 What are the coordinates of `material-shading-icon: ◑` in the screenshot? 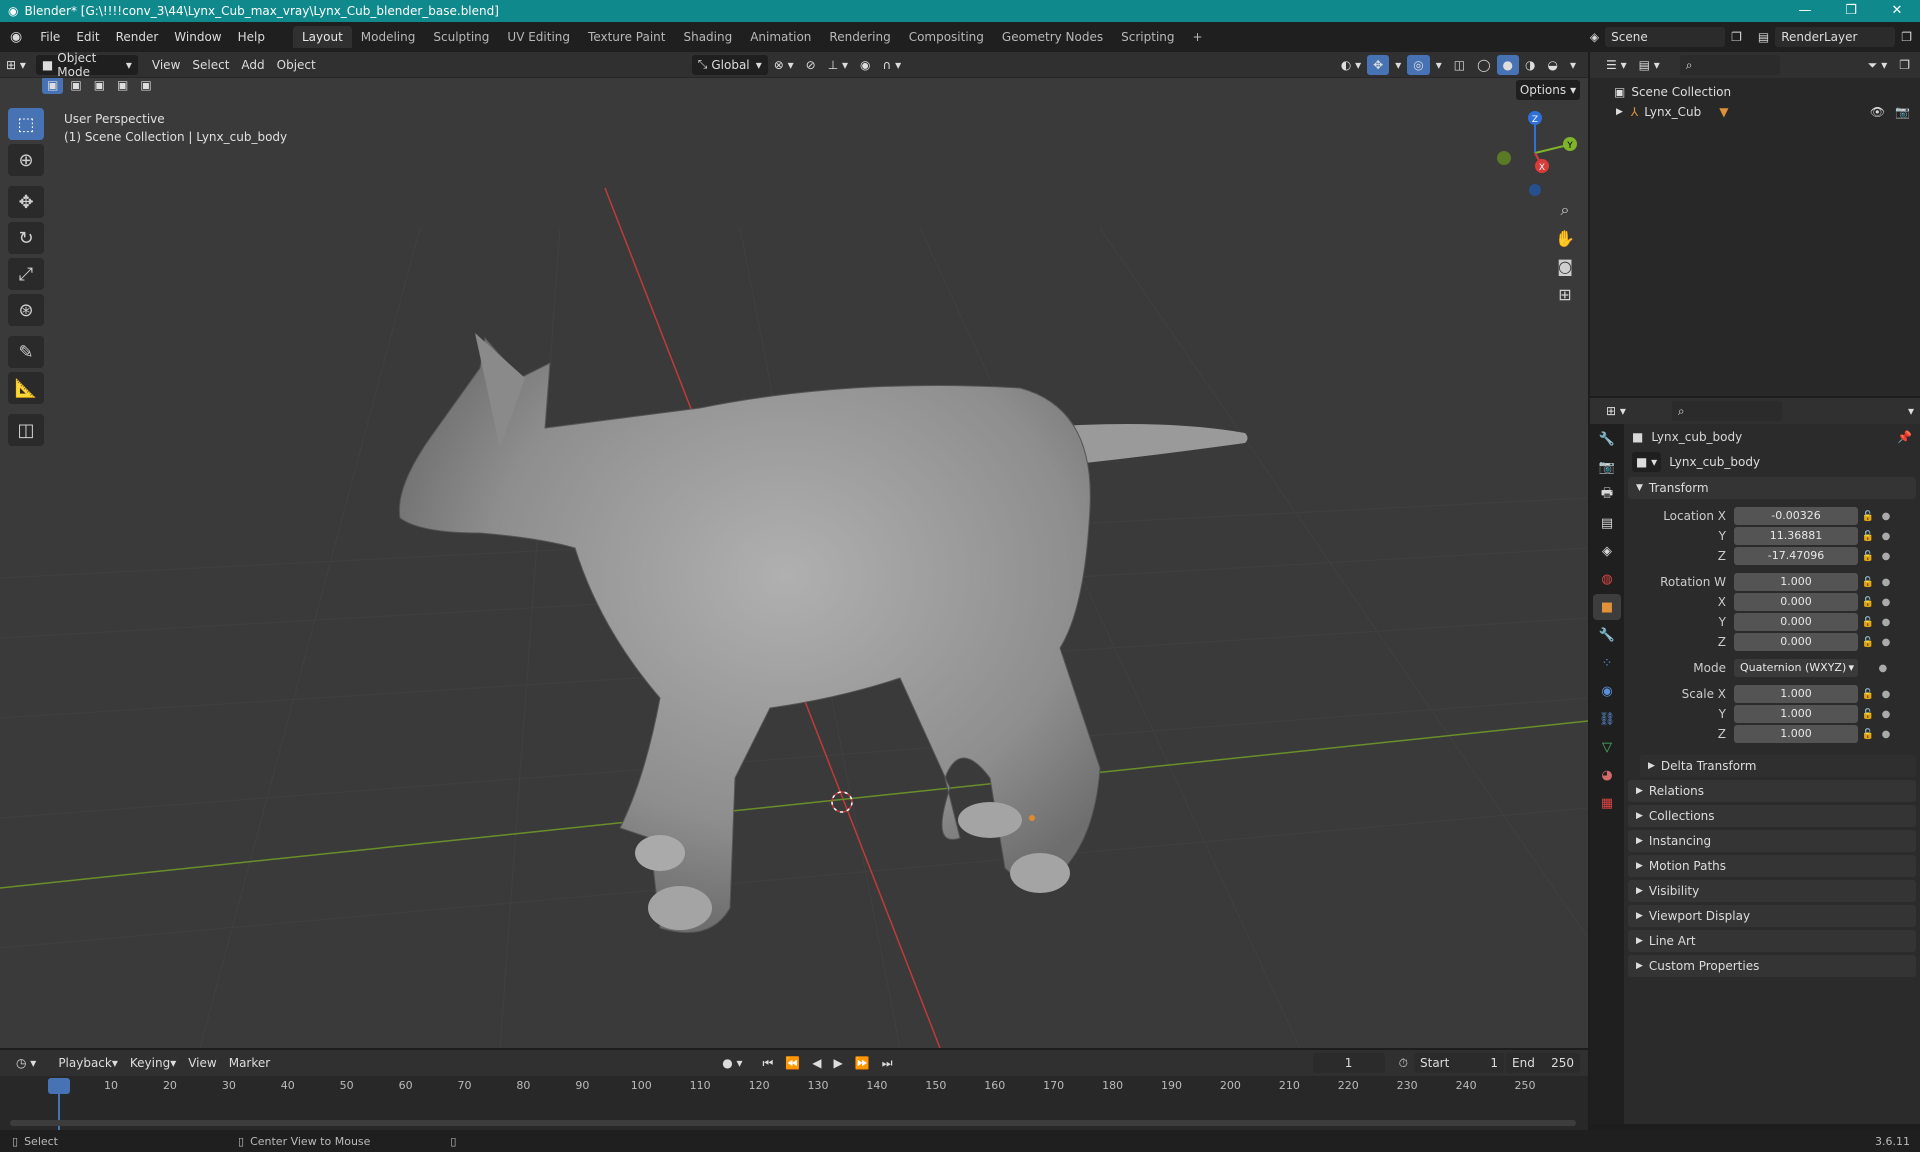 It's located at (1530, 65).